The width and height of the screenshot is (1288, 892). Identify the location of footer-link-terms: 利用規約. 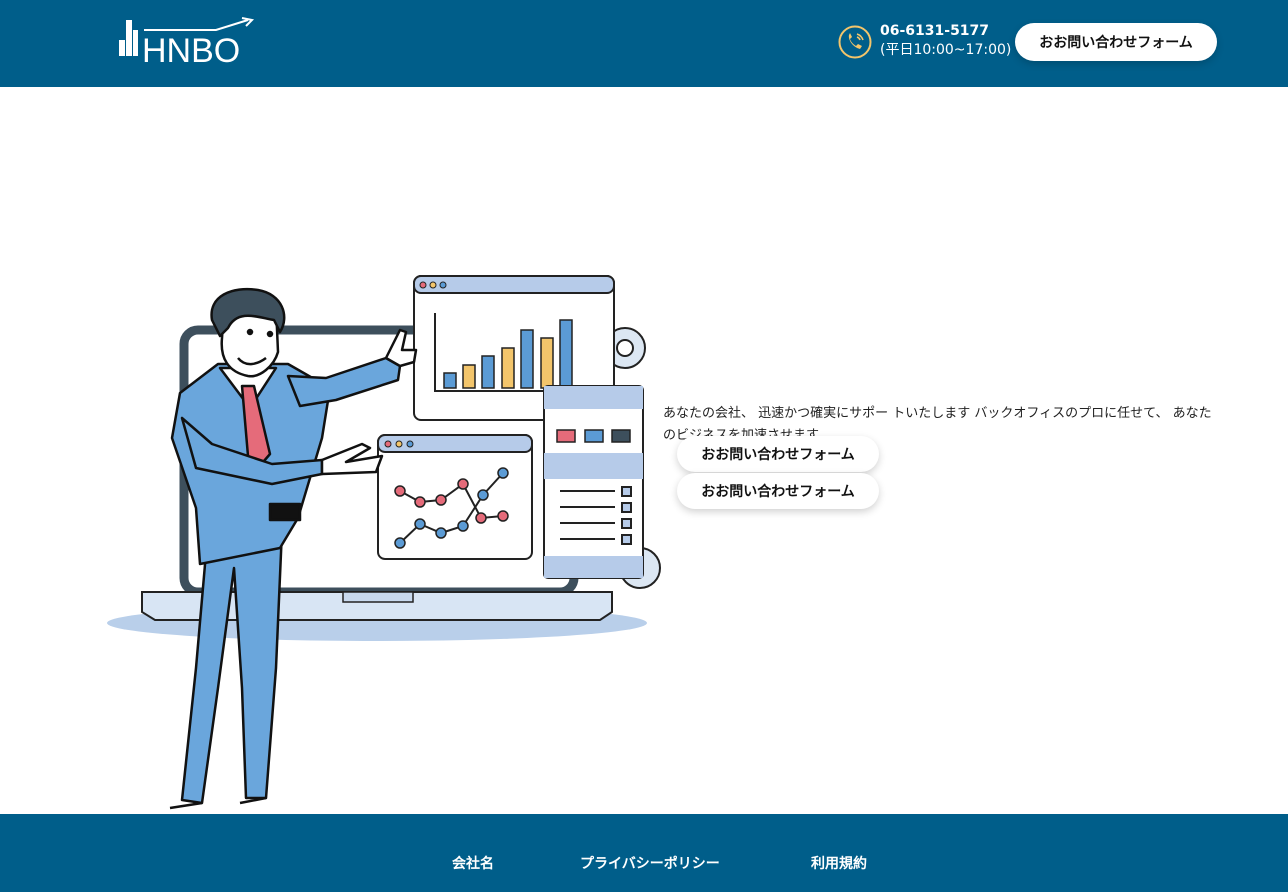
(839, 863).